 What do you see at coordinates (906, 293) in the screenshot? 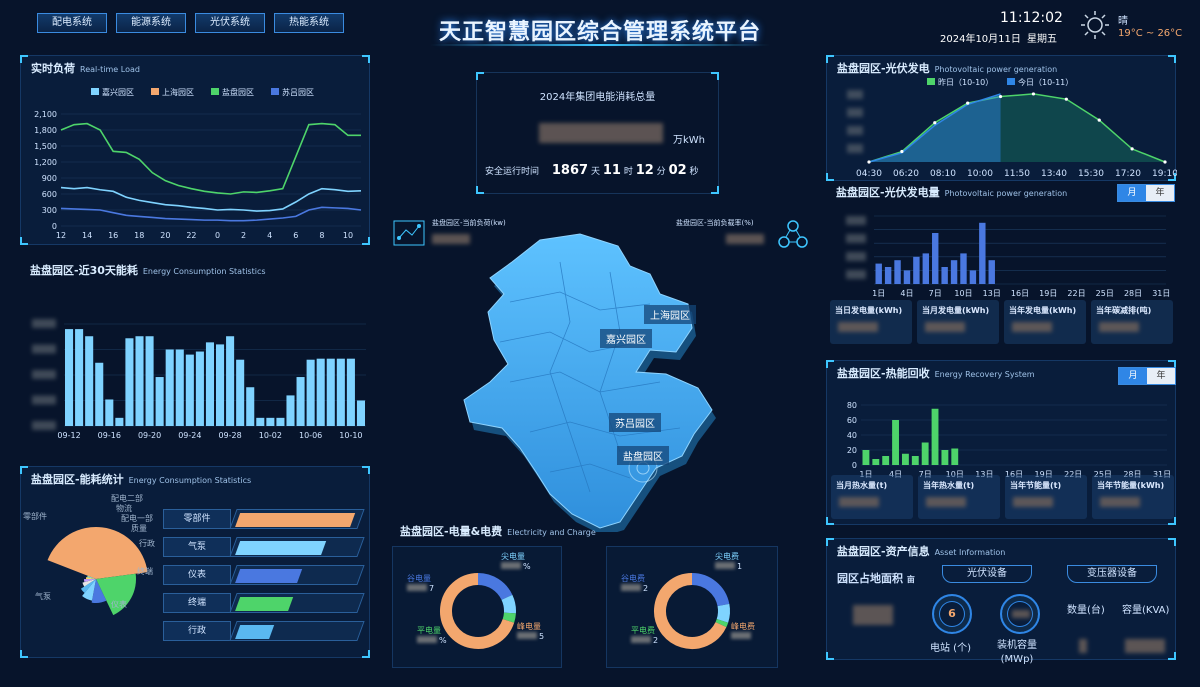
I see `x-tick: 4日` at bounding box center [906, 293].